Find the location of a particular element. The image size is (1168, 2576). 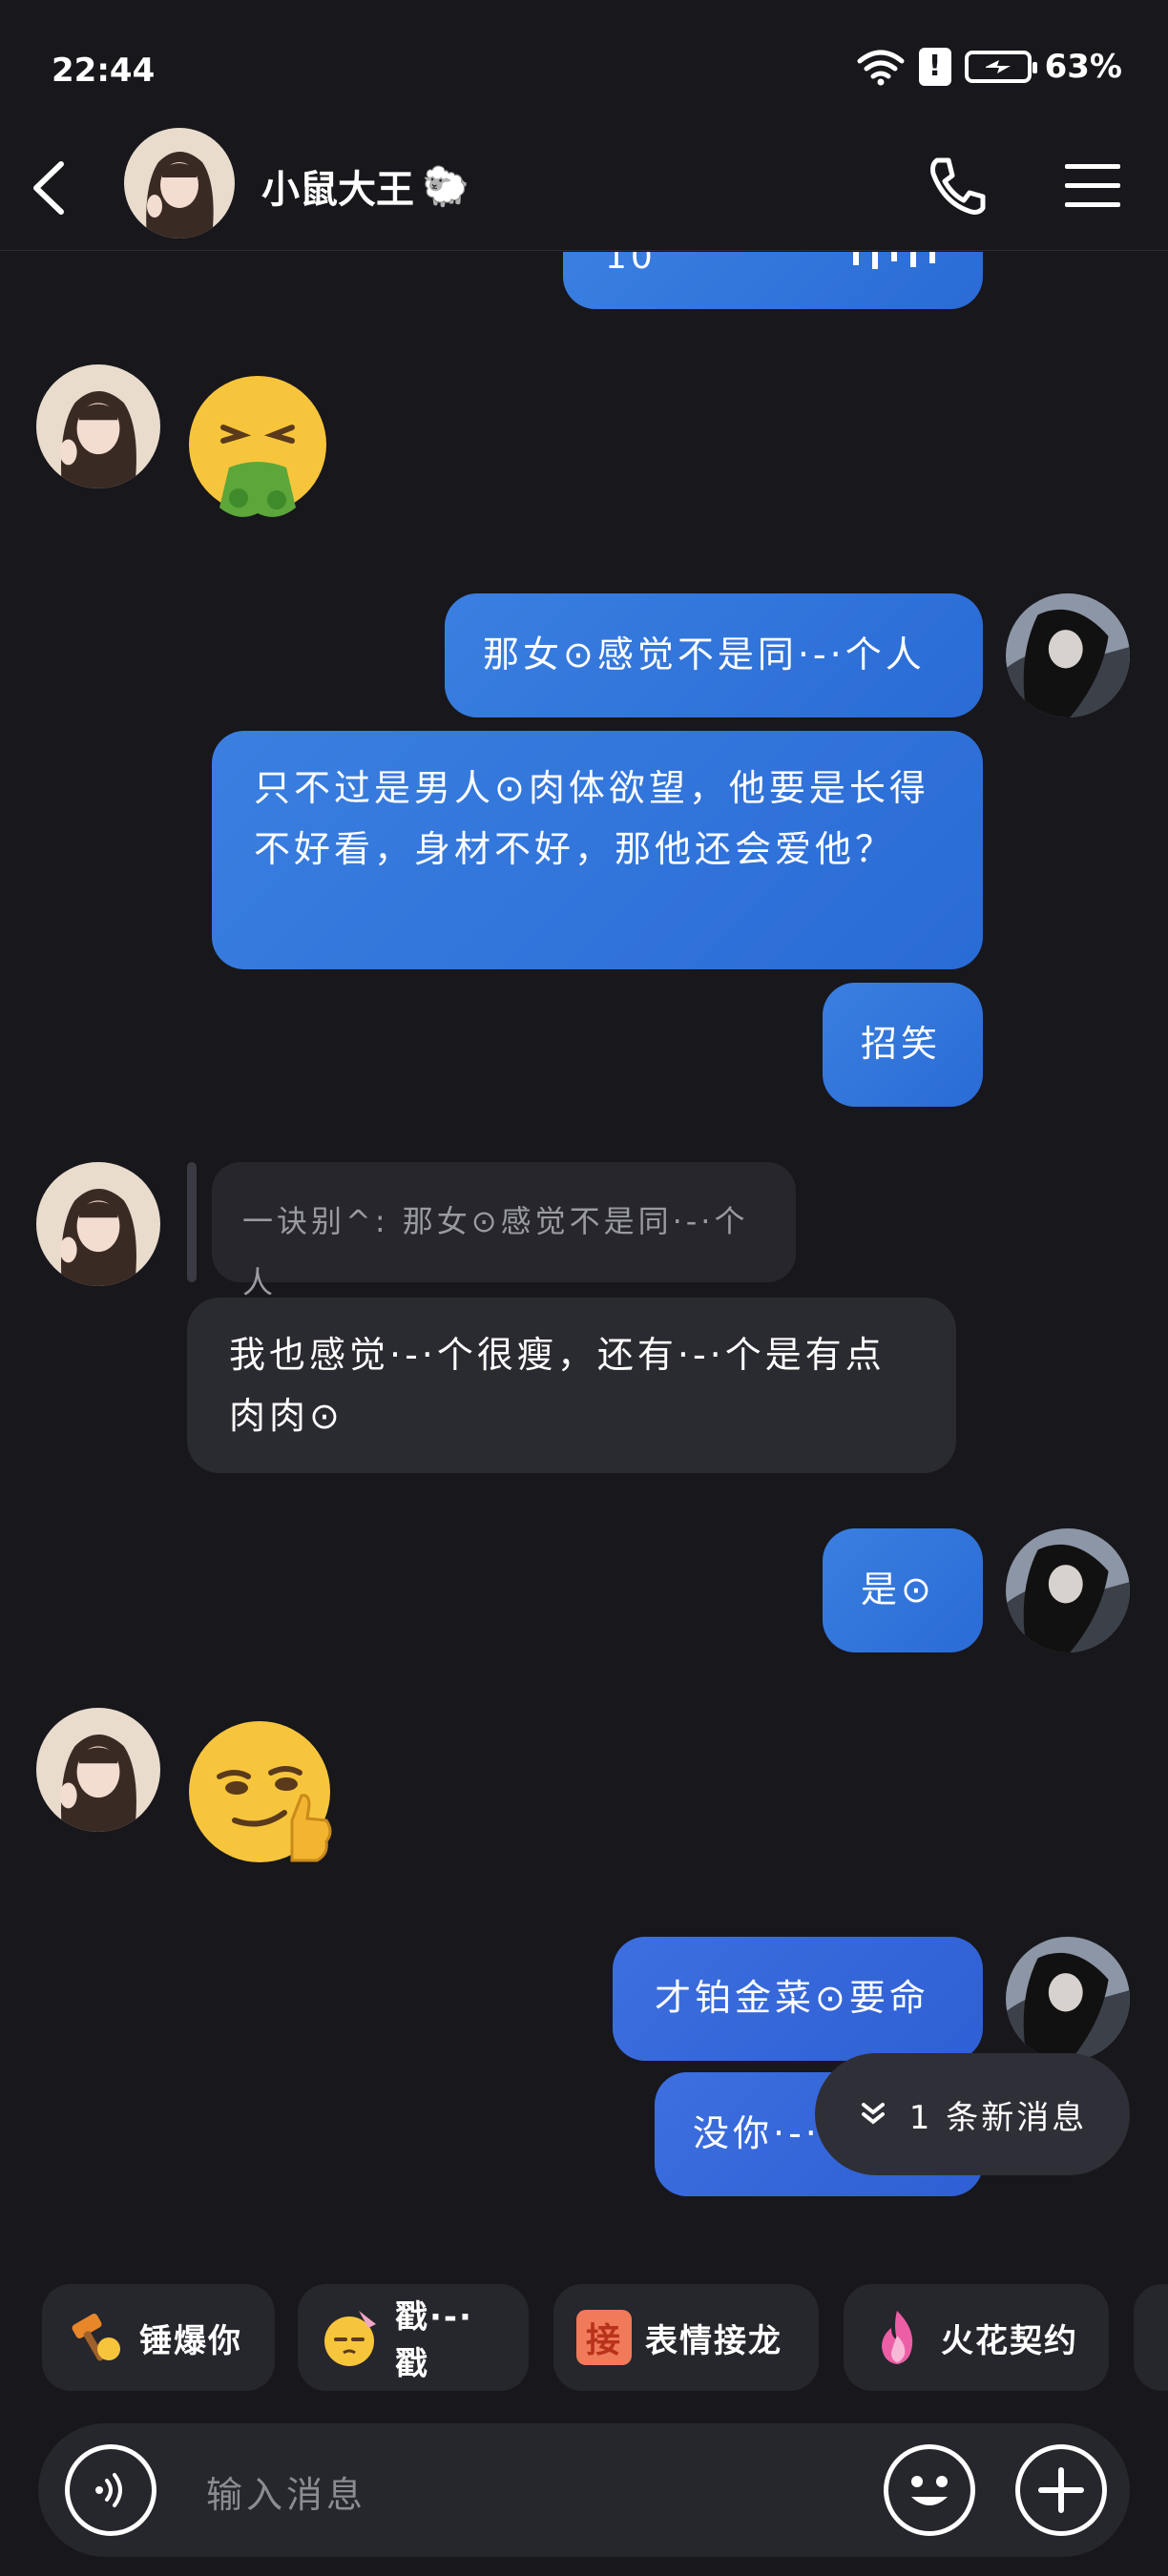

wifi-icon is located at coordinates (881, 68).